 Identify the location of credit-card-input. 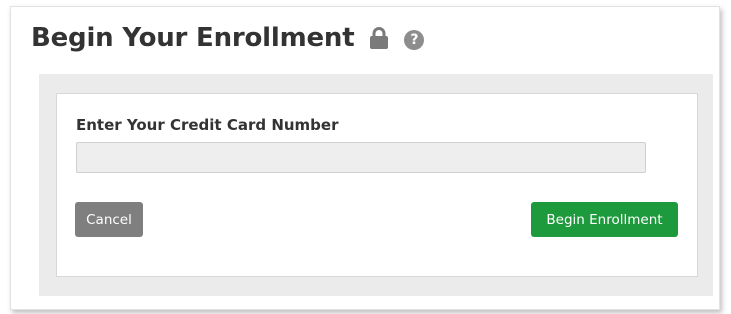
(361, 157).